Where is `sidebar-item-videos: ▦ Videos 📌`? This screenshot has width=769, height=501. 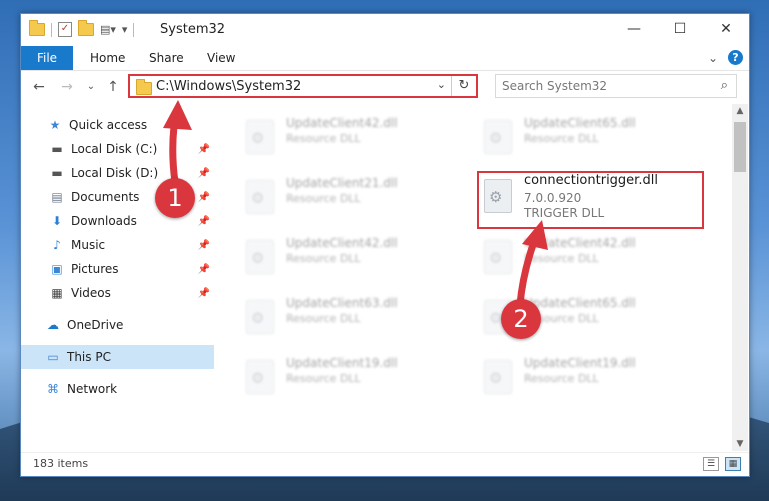 sidebar-item-videos: ▦ Videos 📌 is located at coordinates (117, 293).